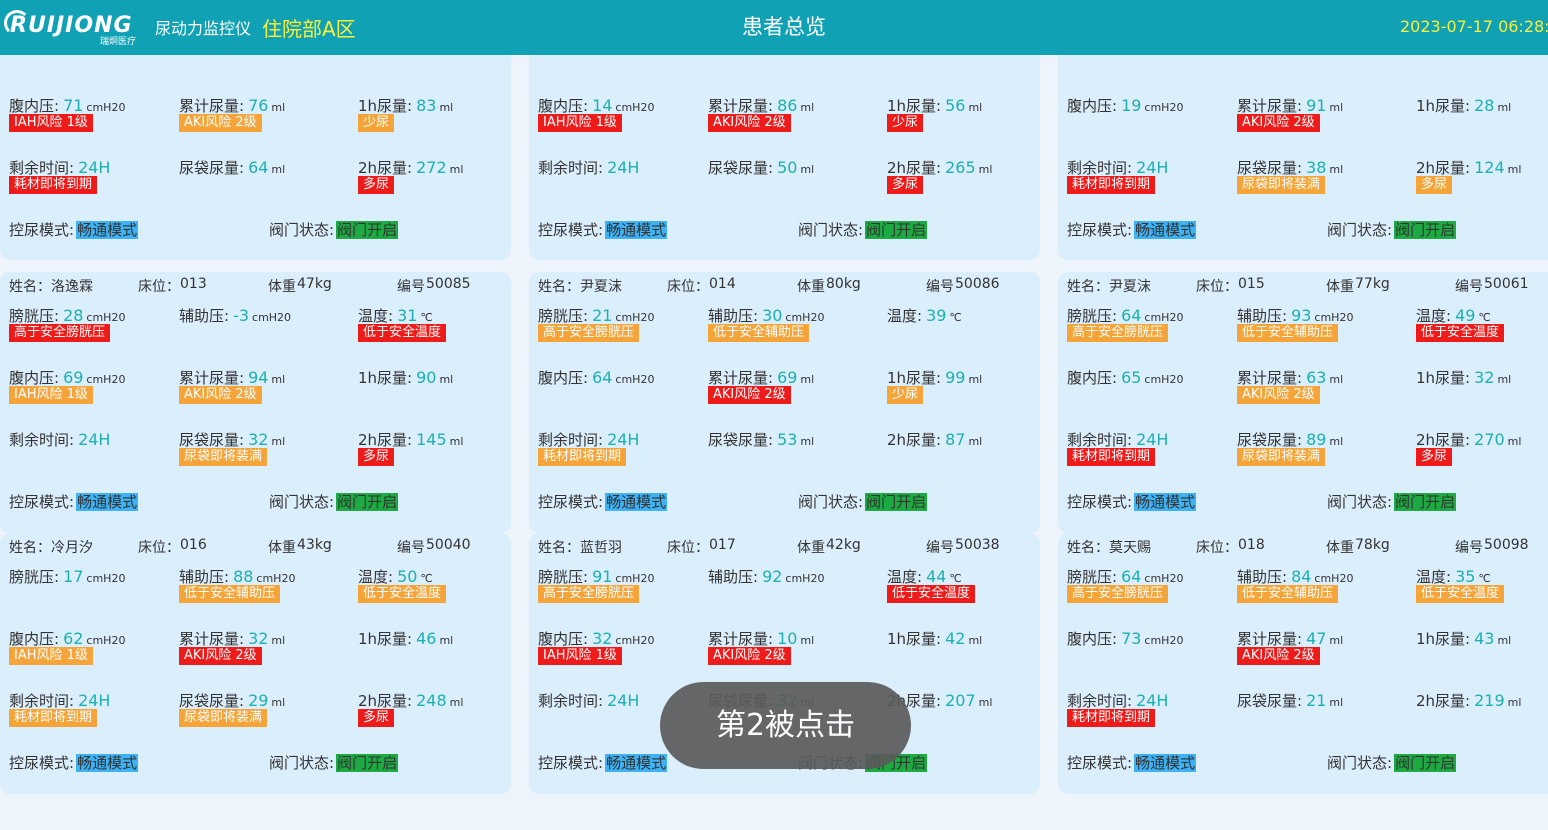 The height and width of the screenshot is (830, 1548). Describe the element at coordinates (596, 377) in the screenshot. I see `metric-abd: 腹内压: 64 cmH20` at that location.